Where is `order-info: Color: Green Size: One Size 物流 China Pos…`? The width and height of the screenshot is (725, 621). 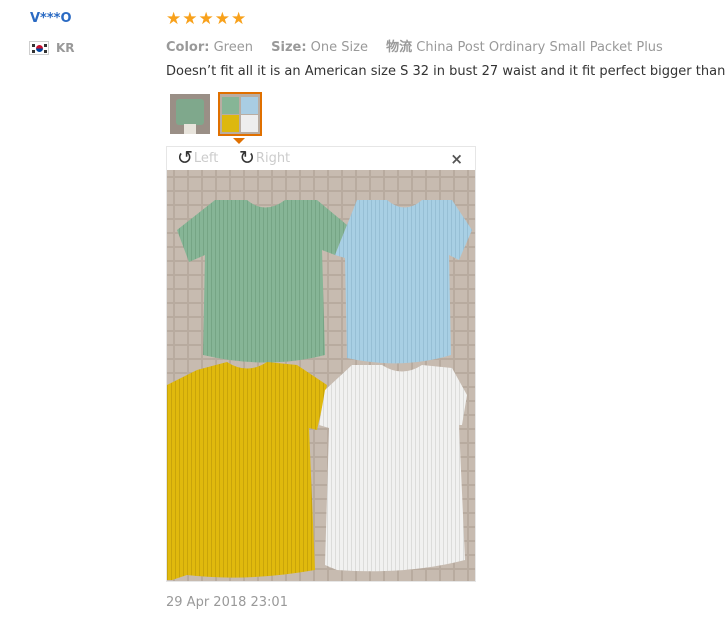
order-info: Color: Green Size: One Size 物流 China Pos… is located at coordinates (421, 45).